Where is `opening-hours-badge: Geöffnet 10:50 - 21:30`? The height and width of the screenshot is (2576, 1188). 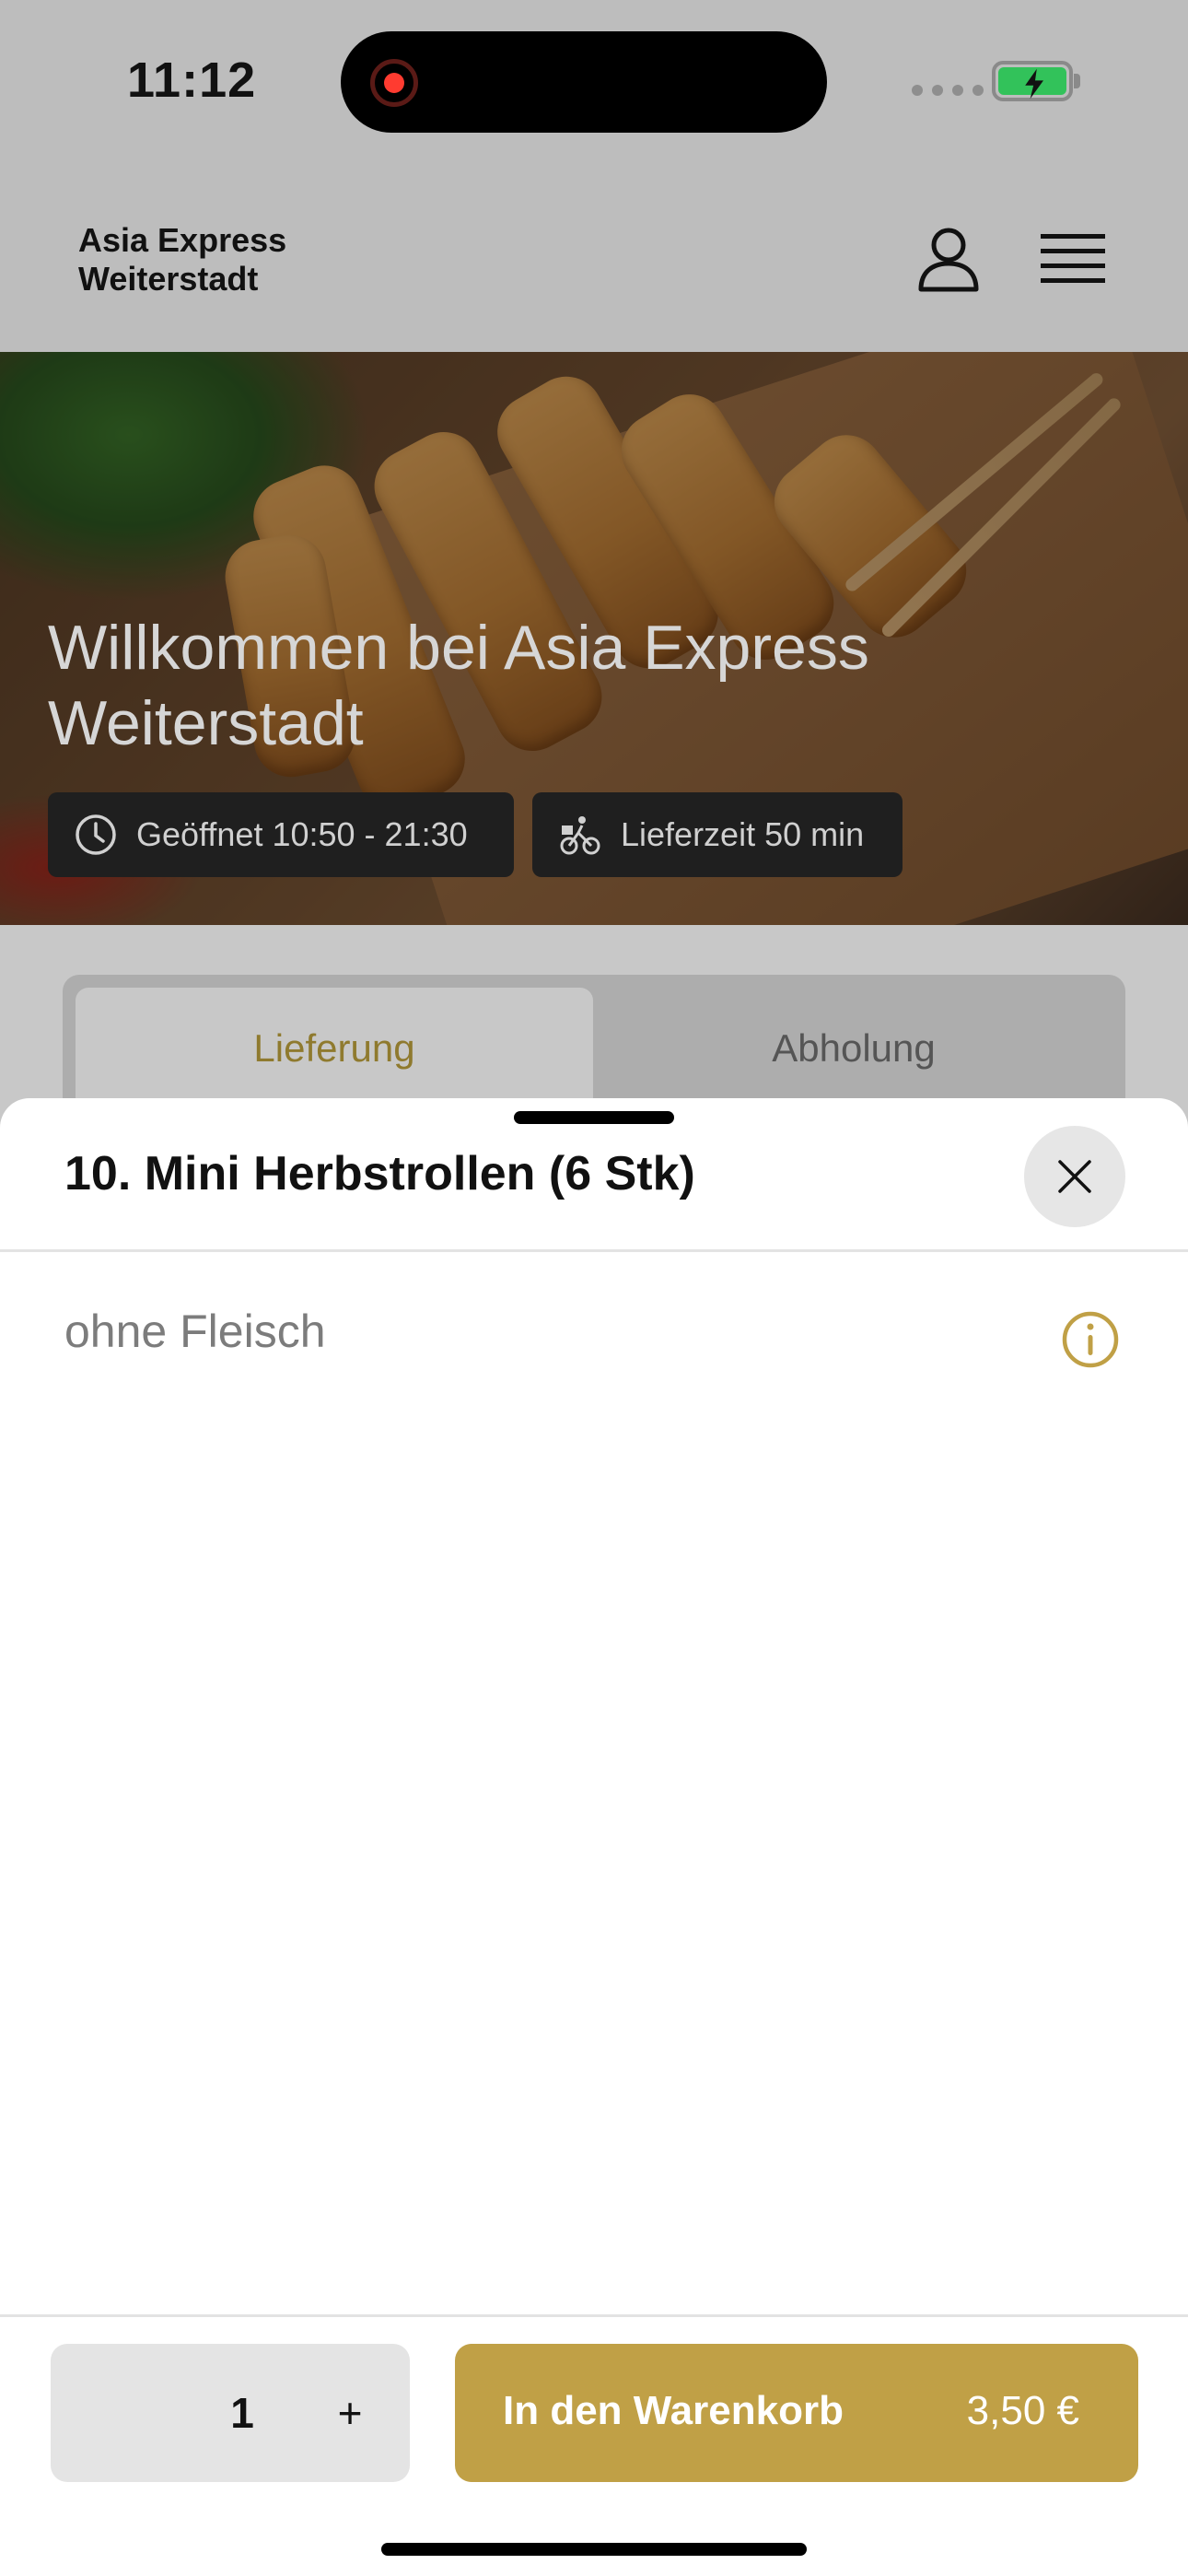 opening-hours-badge: Geöffnet 10:50 - 21:30 is located at coordinates (281, 834).